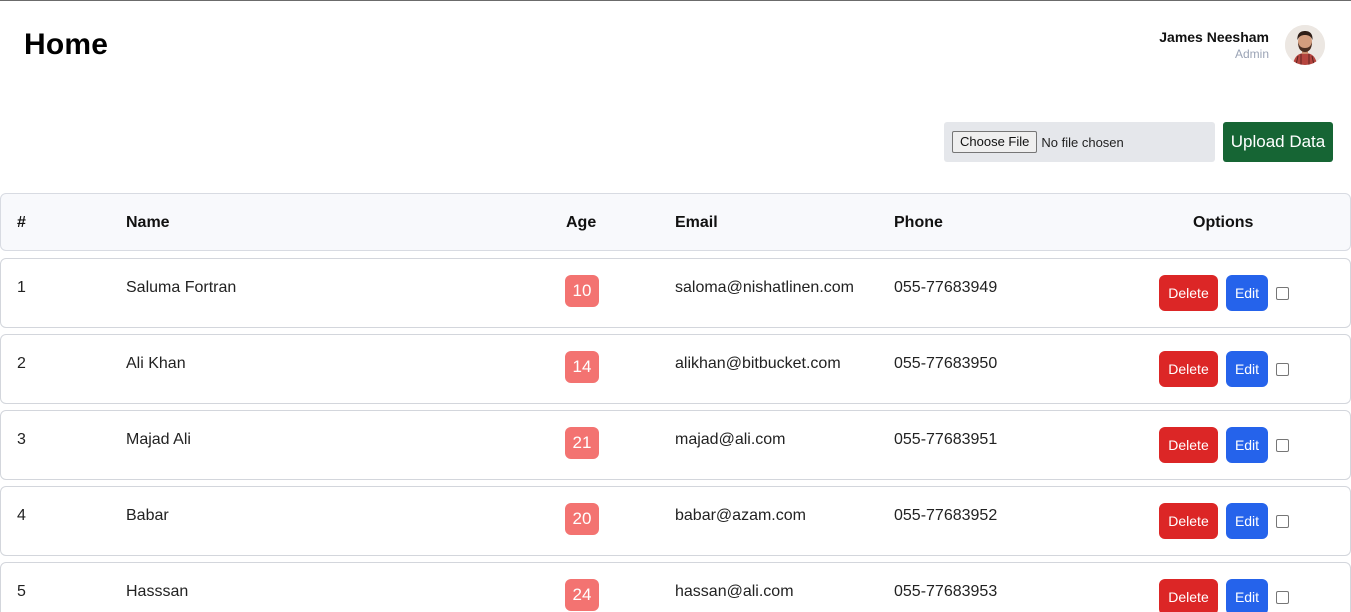 The height and width of the screenshot is (612, 1351). Describe the element at coordinates (582, 367) in the screenshot. I see `age-badge: 14` at that location.